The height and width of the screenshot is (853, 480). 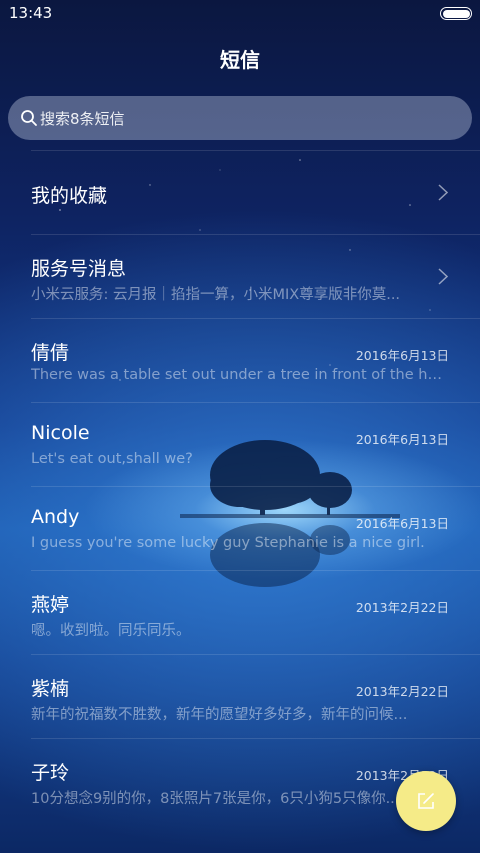 I want to click on search-icon, so click(x=29, y=118).